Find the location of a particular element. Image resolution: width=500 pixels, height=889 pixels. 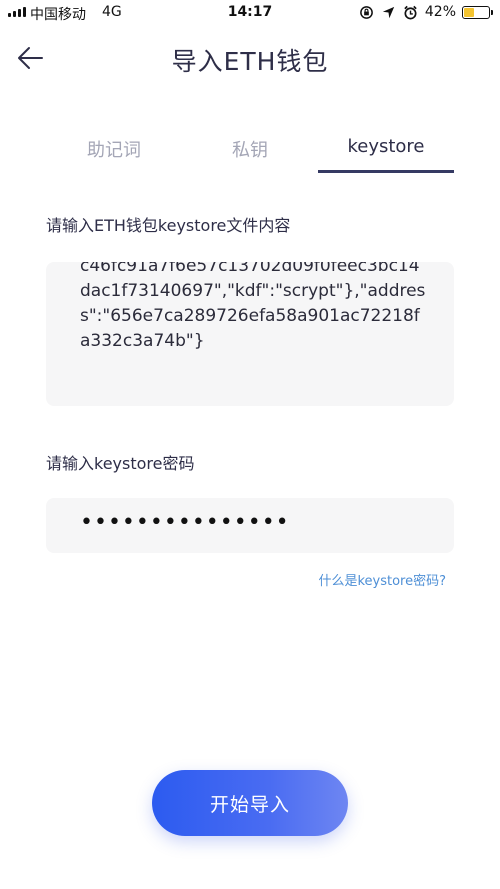

active-tab-indicator is located at coordinates (386, 171).